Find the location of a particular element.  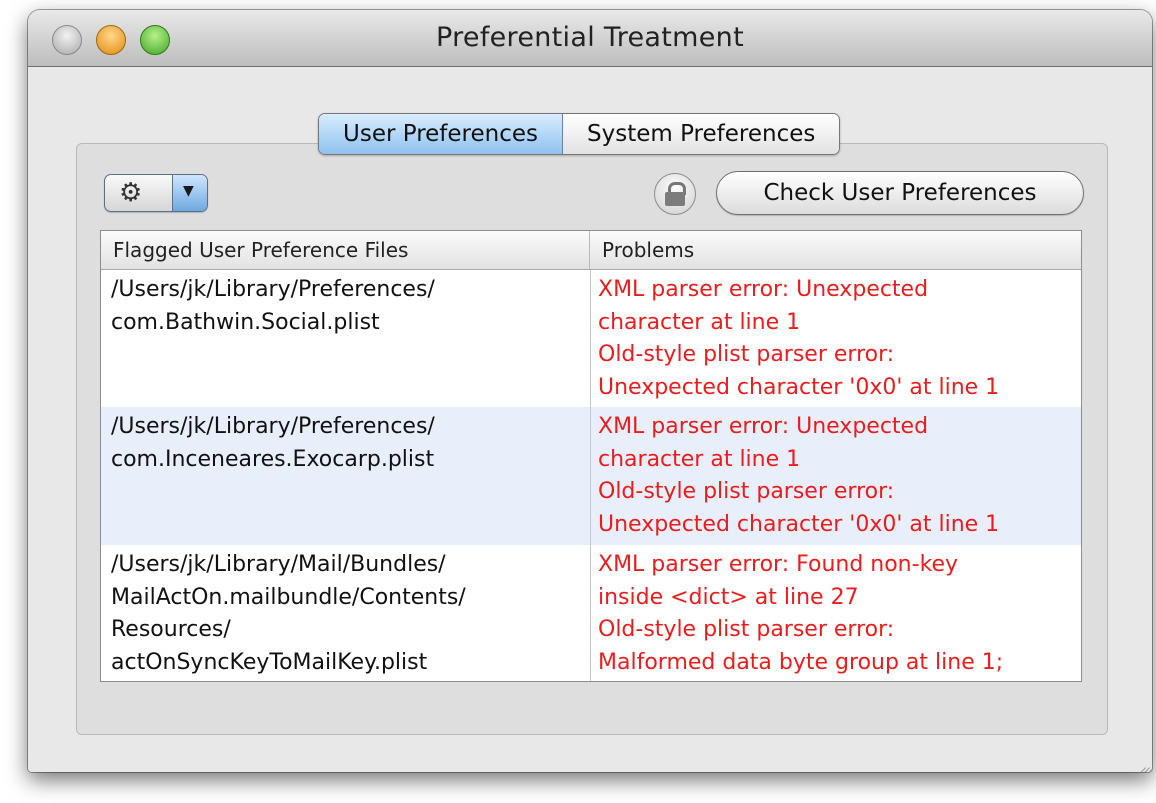

chevron-down-icon: ▼ is located at coordinates (188, 191).